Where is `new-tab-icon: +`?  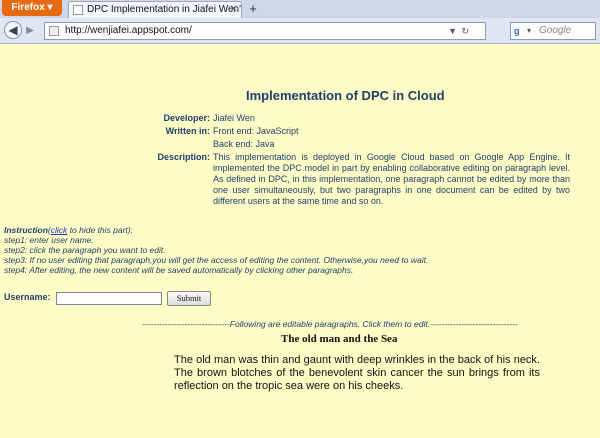 new-tab-icon: + is located at coordinates (253, 9).